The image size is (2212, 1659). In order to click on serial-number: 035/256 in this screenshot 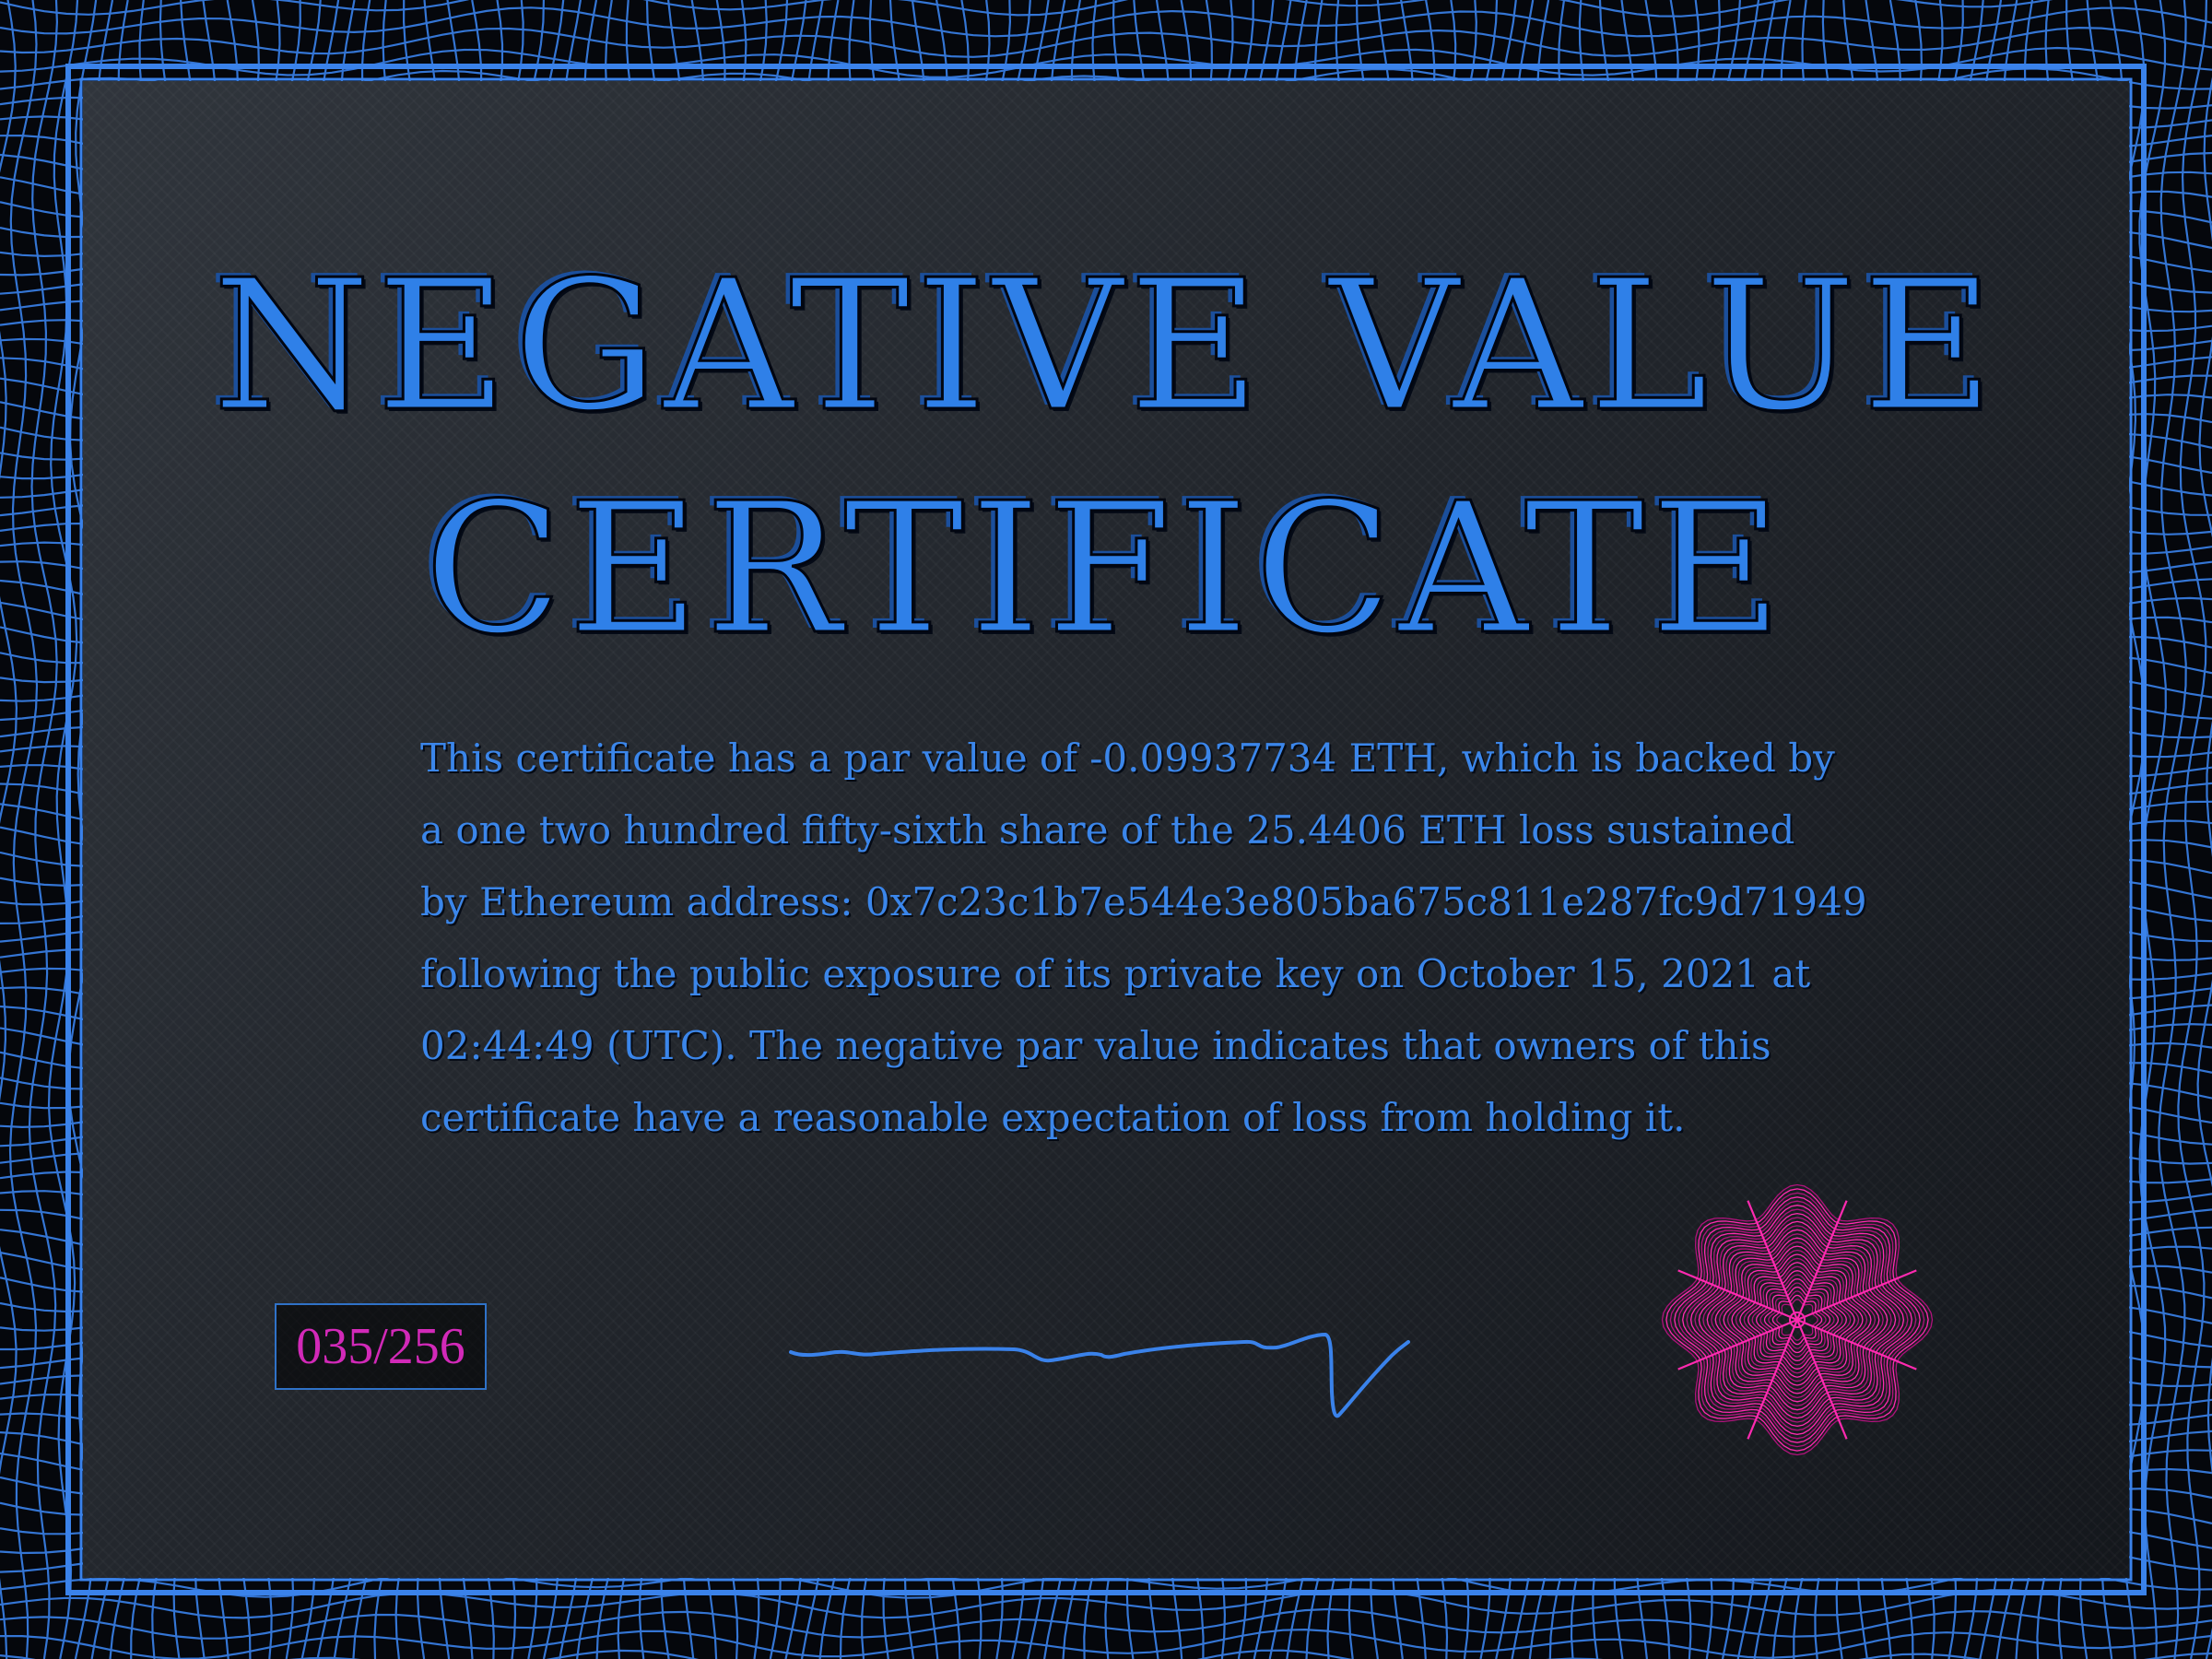, I will do `click(380, 1346)`.